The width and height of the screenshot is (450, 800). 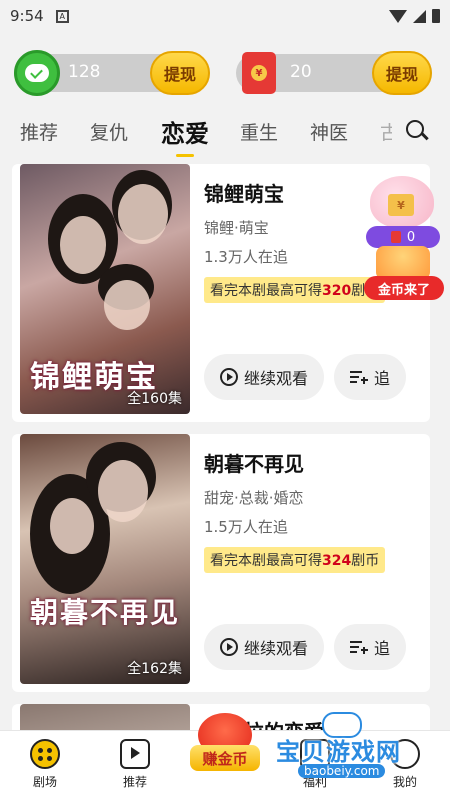 I want to click on status-time: 9:54, so click(x=27, y=16).